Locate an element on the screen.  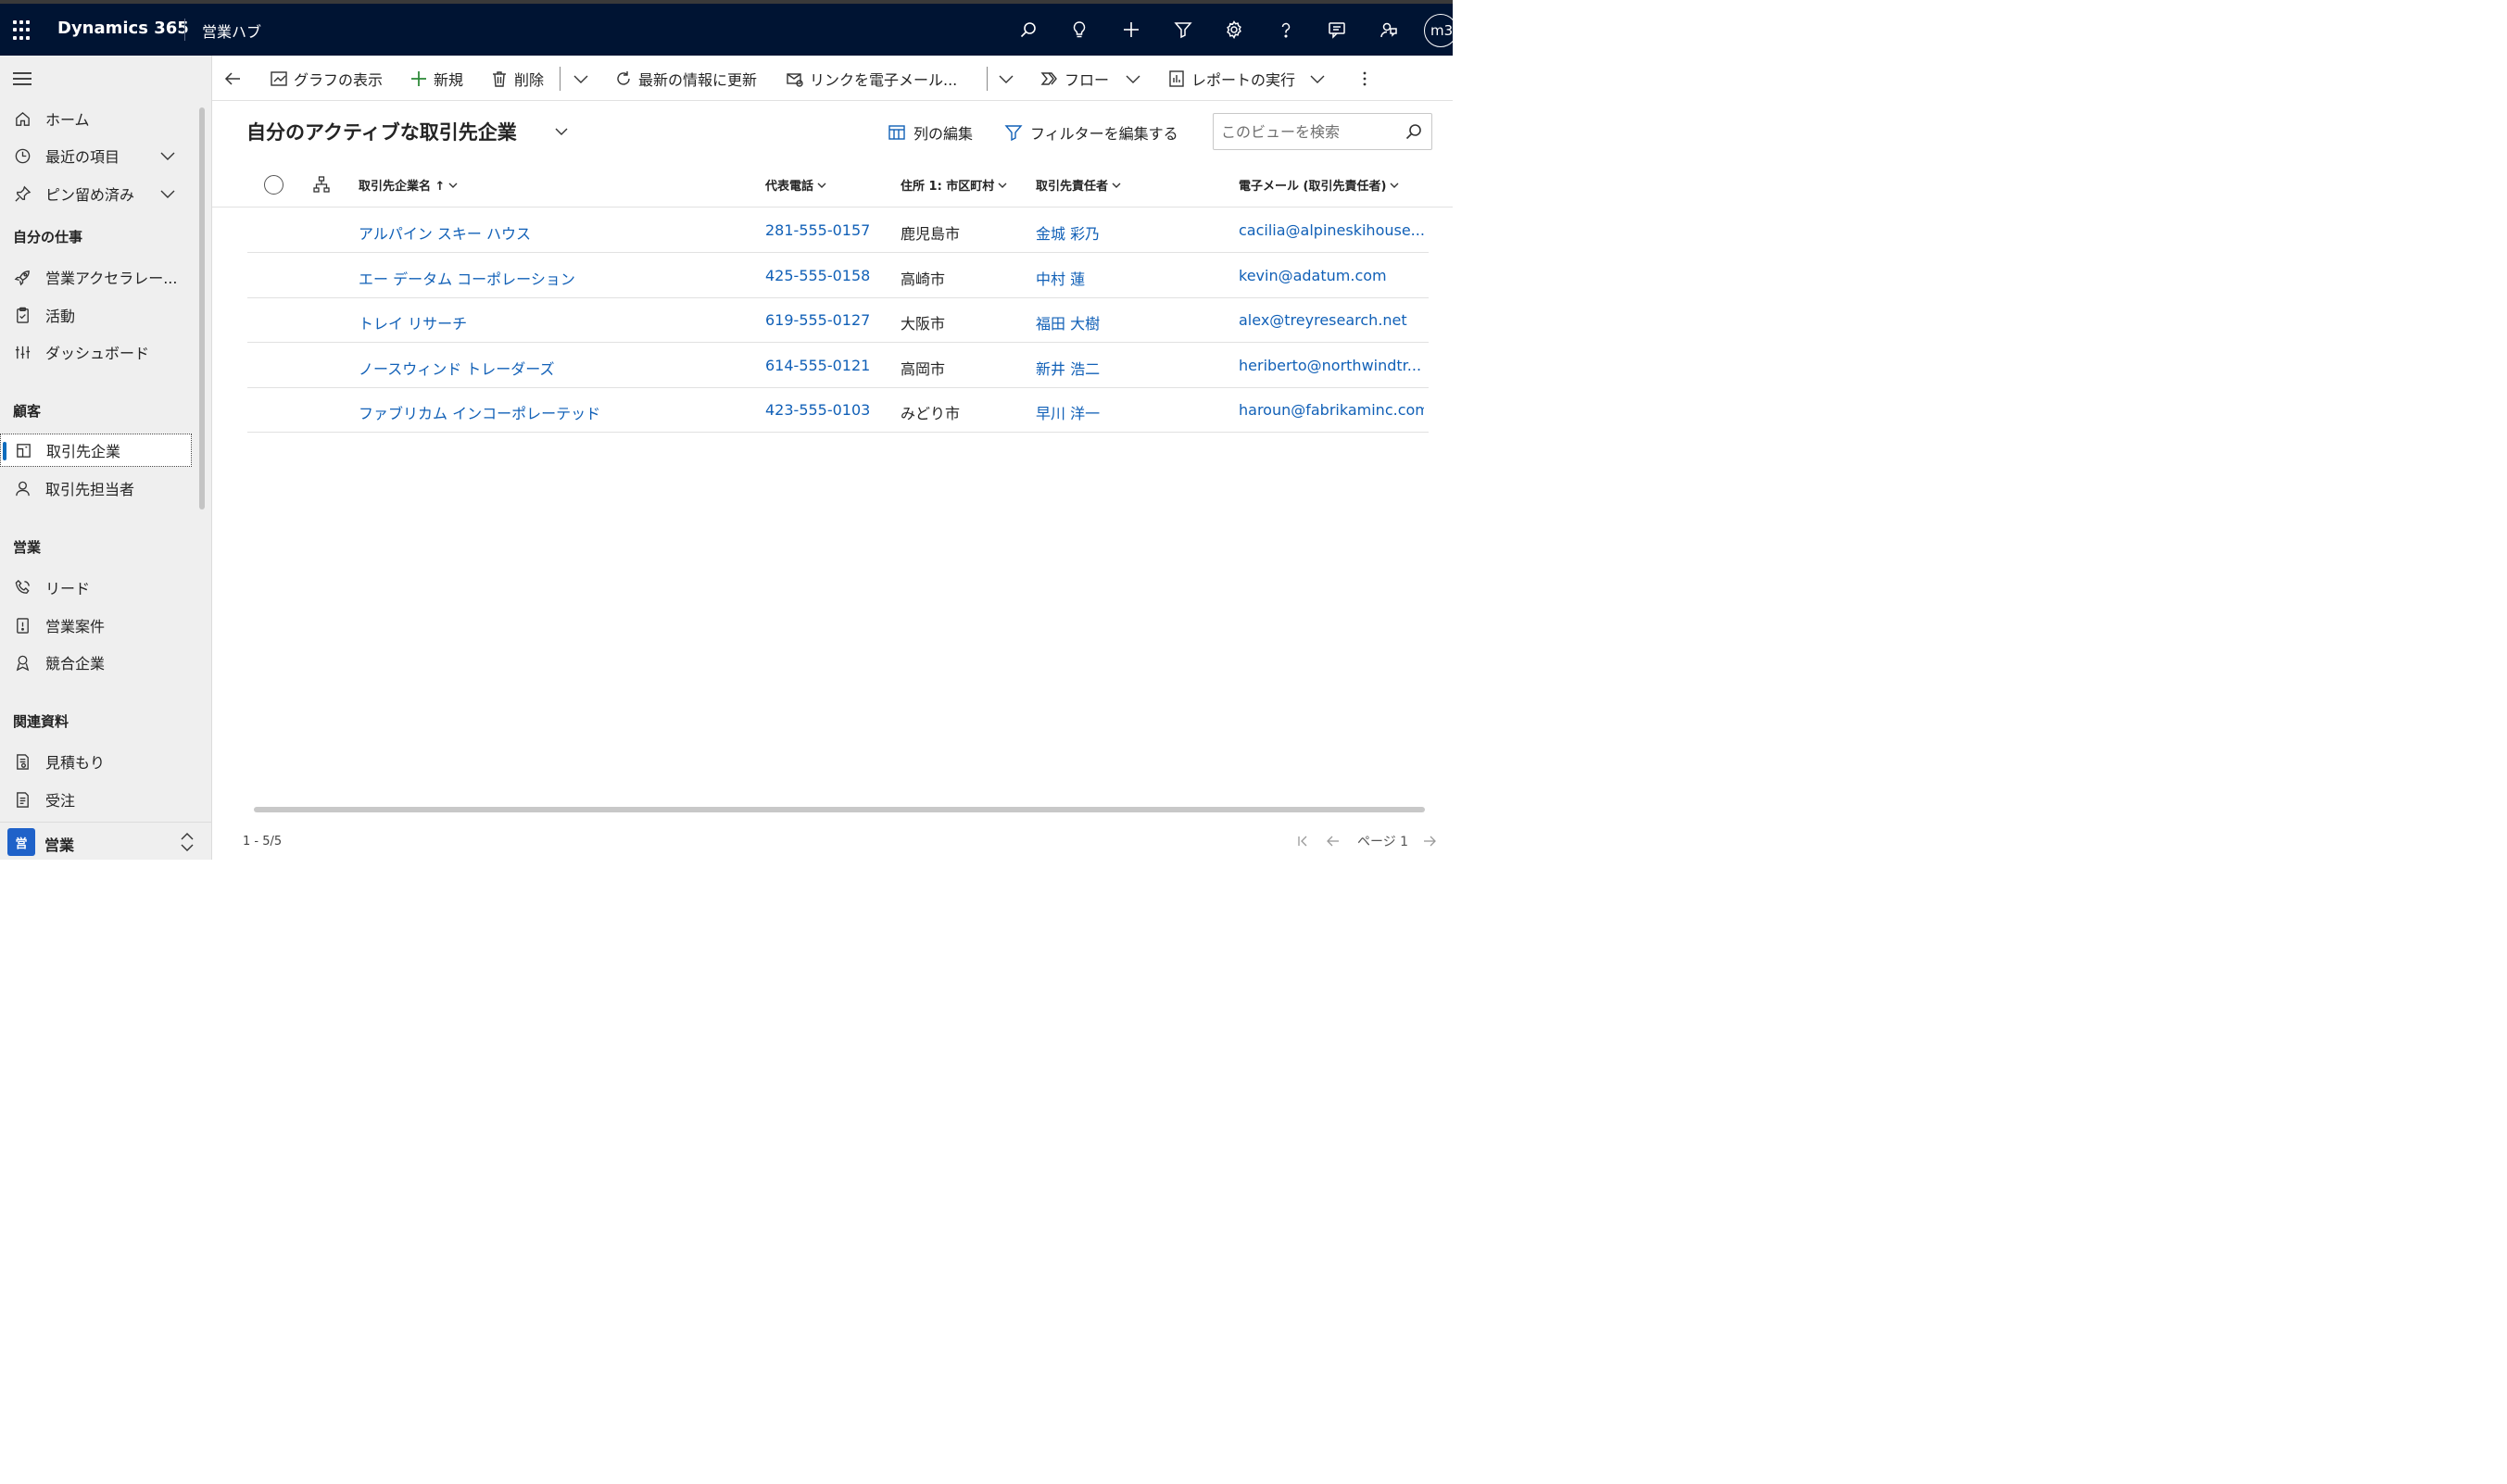
contact-link: 新井 浩二 is located at coordinates (1068, 368).